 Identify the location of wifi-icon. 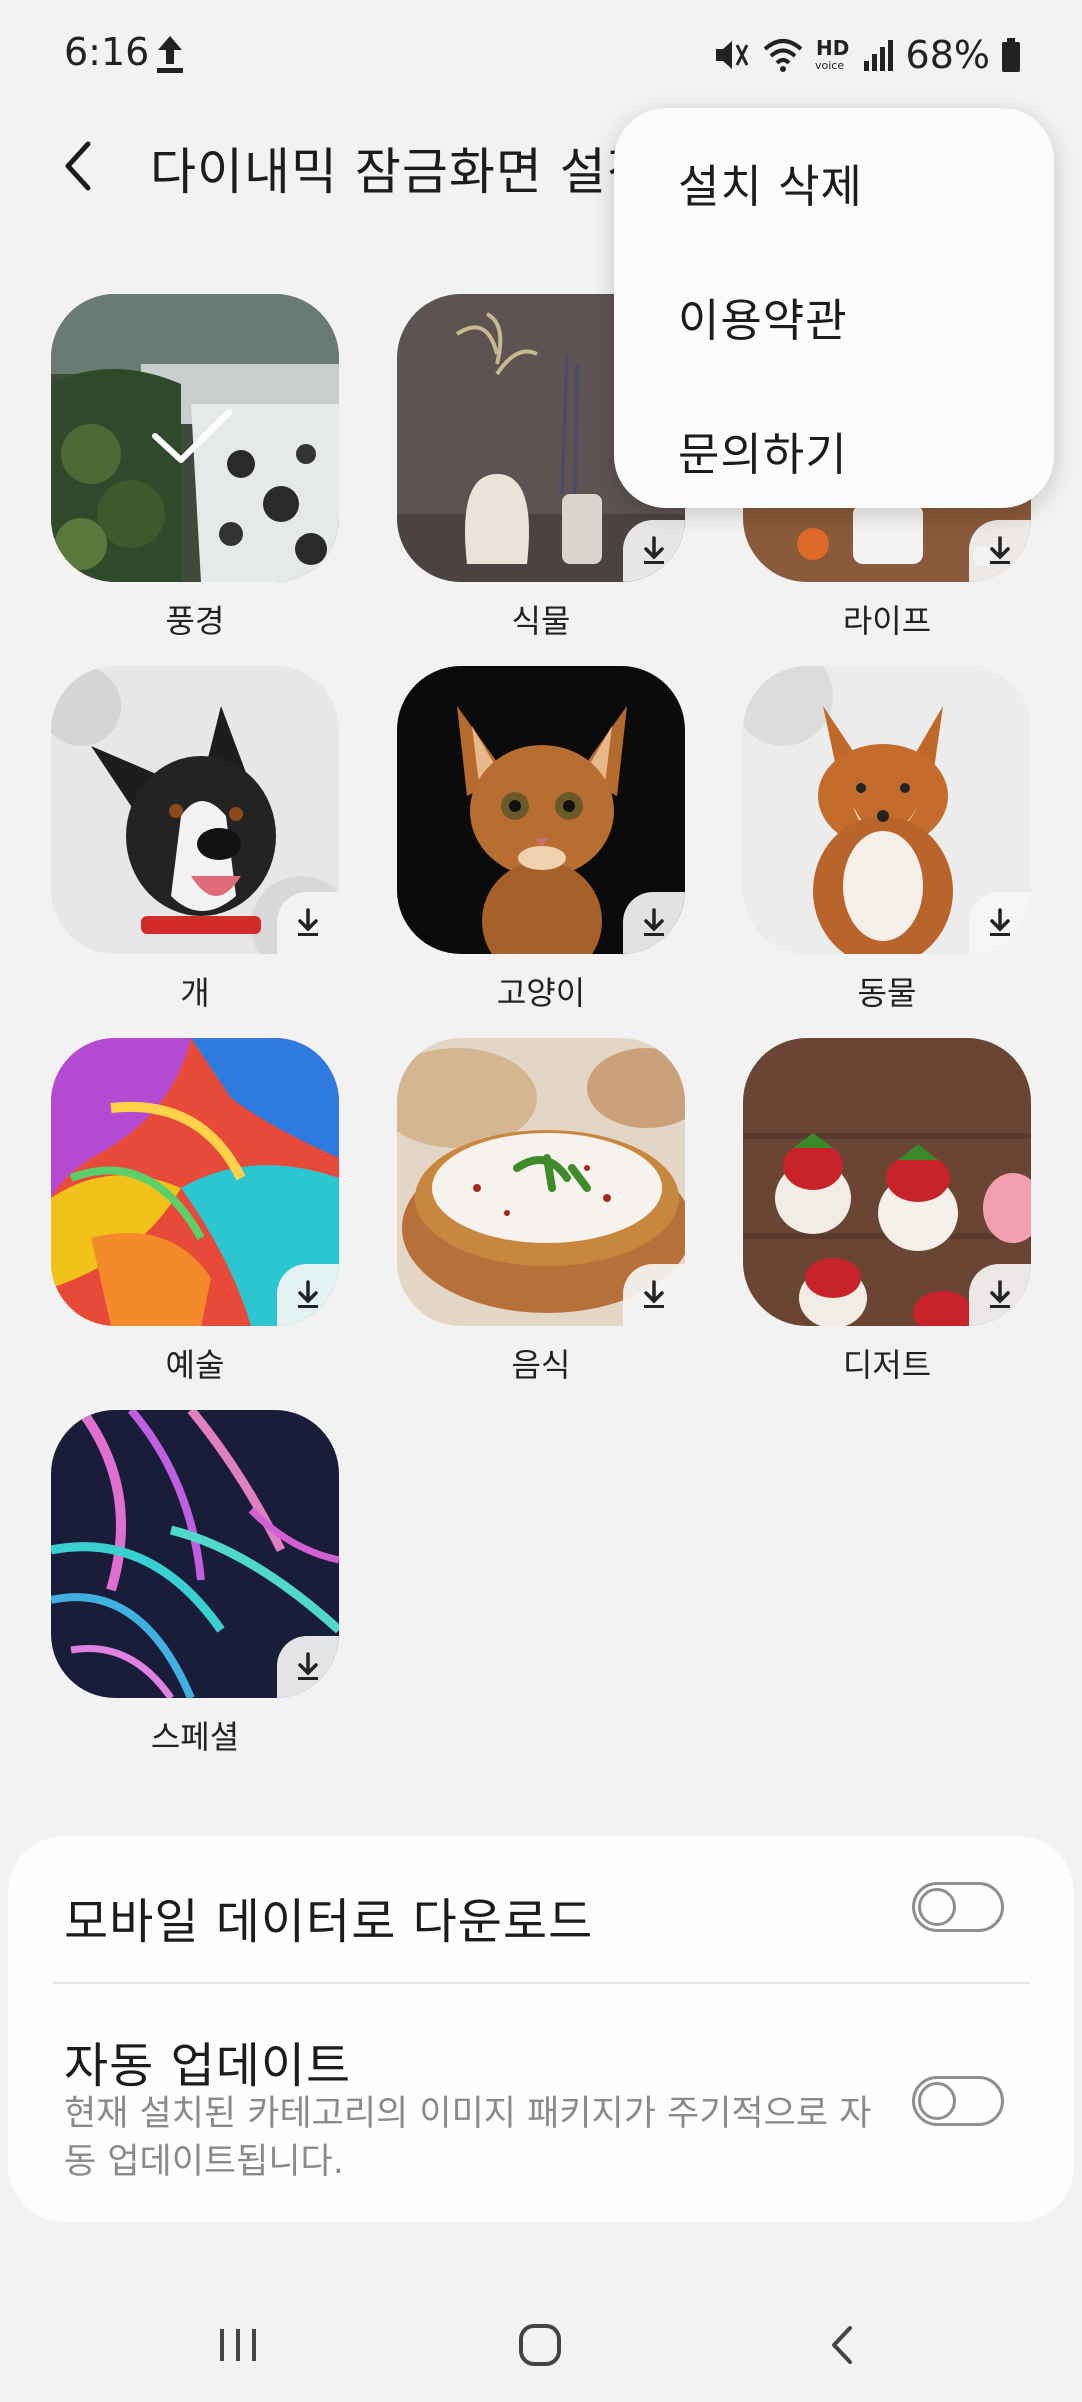
(782, 55).